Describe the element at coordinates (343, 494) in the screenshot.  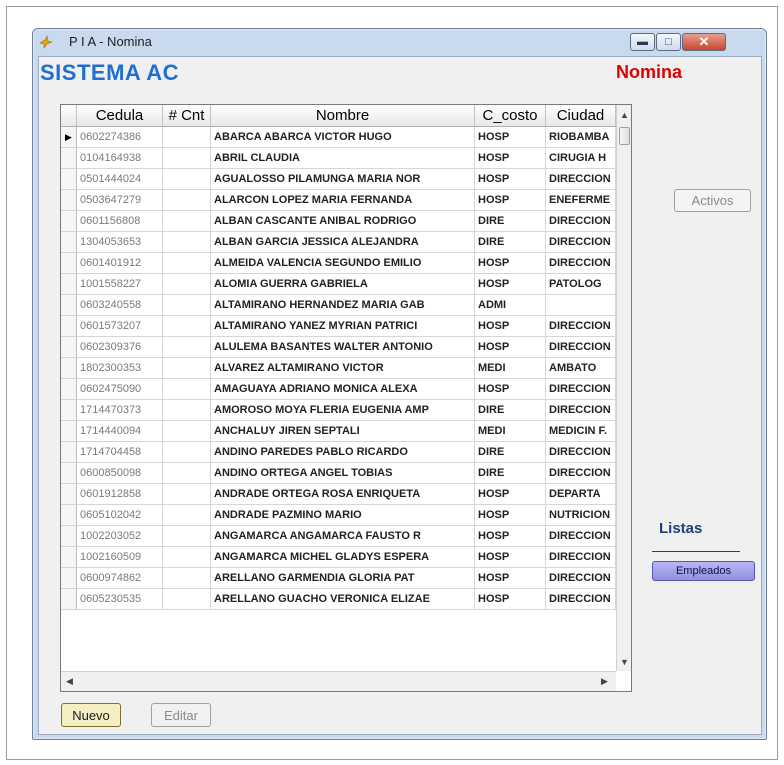
I see `cell-nombre: ANDRADE ORTEGA ROSA ENRIQUETA` at that location.